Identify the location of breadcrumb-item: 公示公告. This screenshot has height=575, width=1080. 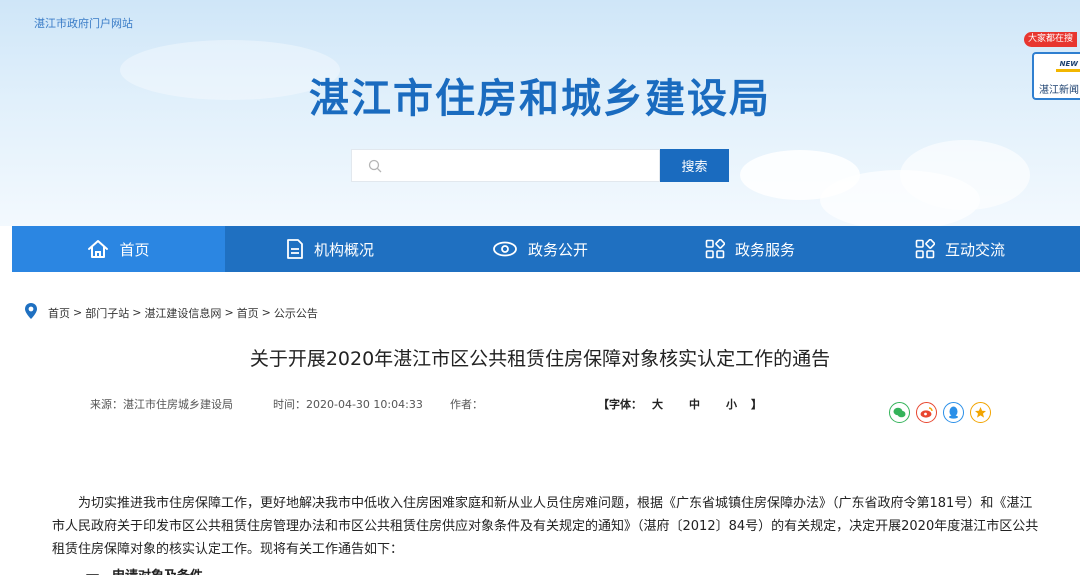
(296, 313).